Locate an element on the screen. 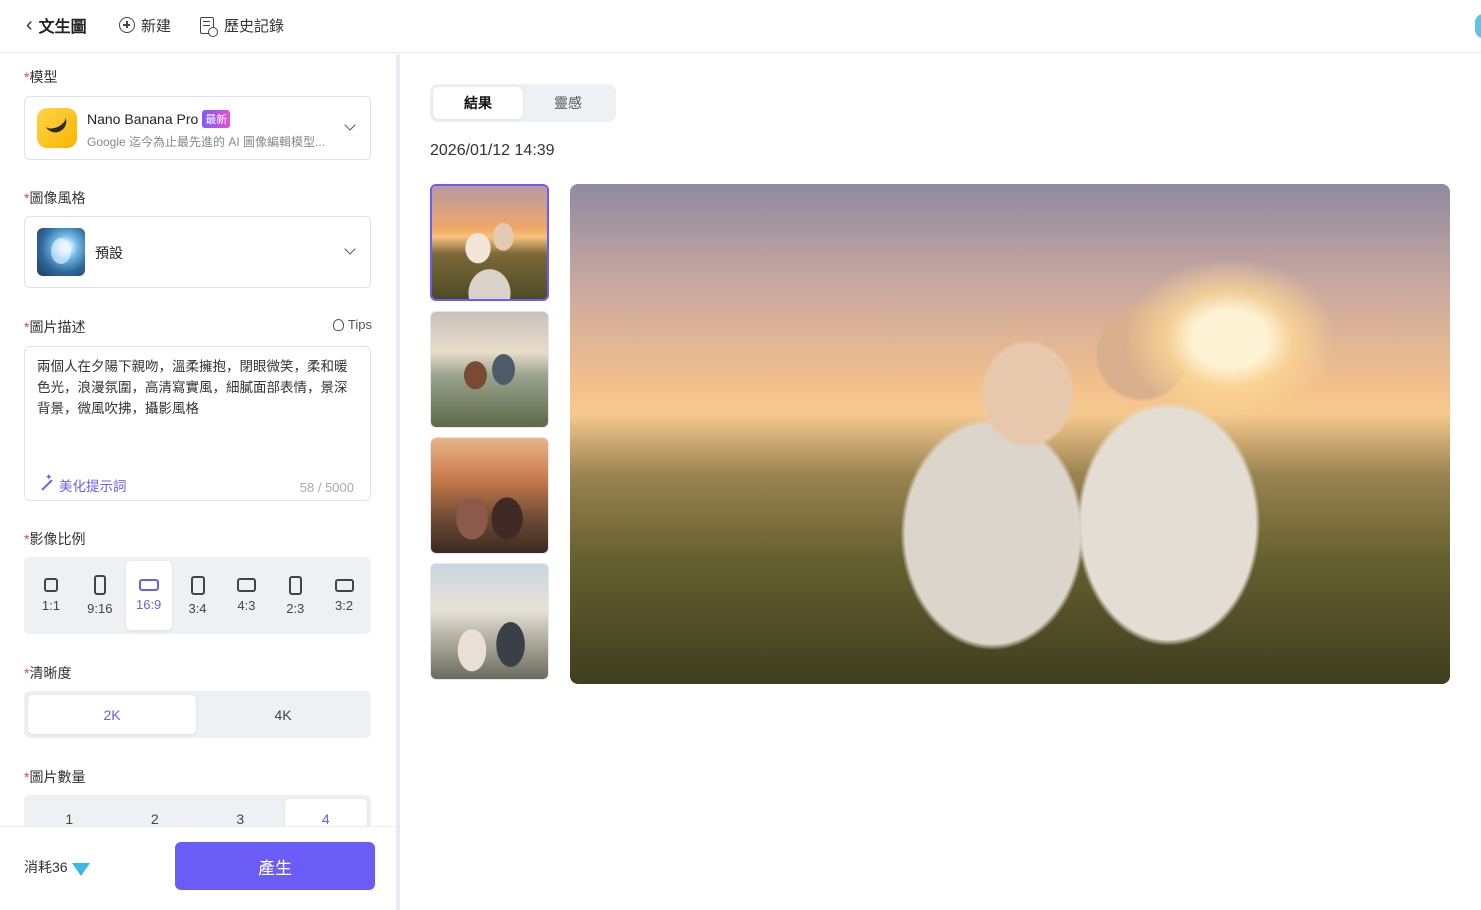 The image size is (1481, 910). history-doc-icon is located at coordinates (209, 26).